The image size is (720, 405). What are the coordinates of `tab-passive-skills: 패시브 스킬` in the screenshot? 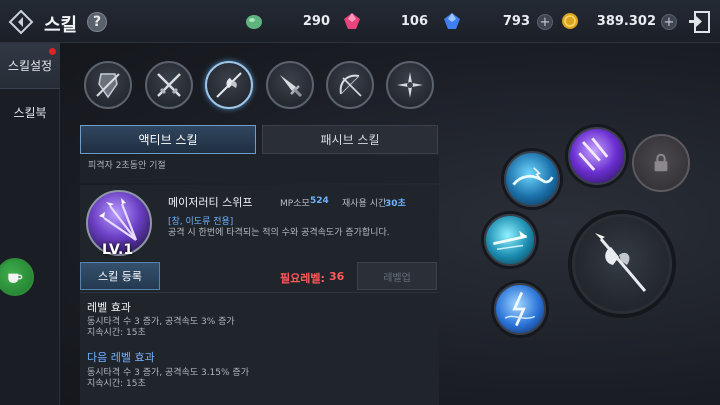 It's located at (350, 139).